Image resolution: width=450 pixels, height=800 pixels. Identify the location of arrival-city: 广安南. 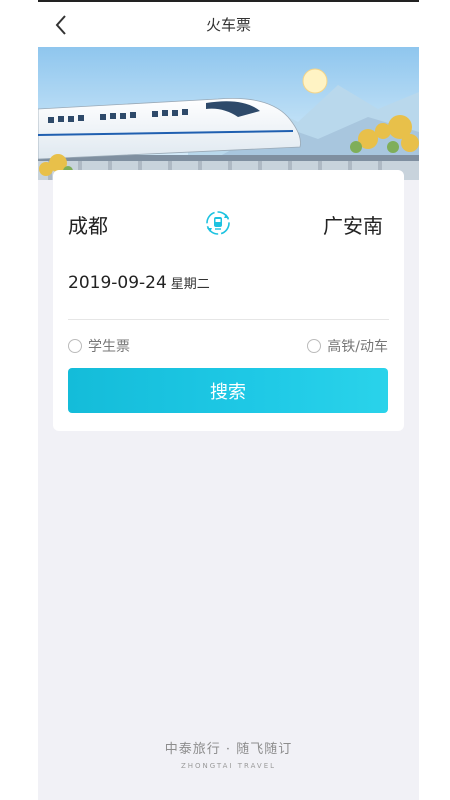
(353, 224).